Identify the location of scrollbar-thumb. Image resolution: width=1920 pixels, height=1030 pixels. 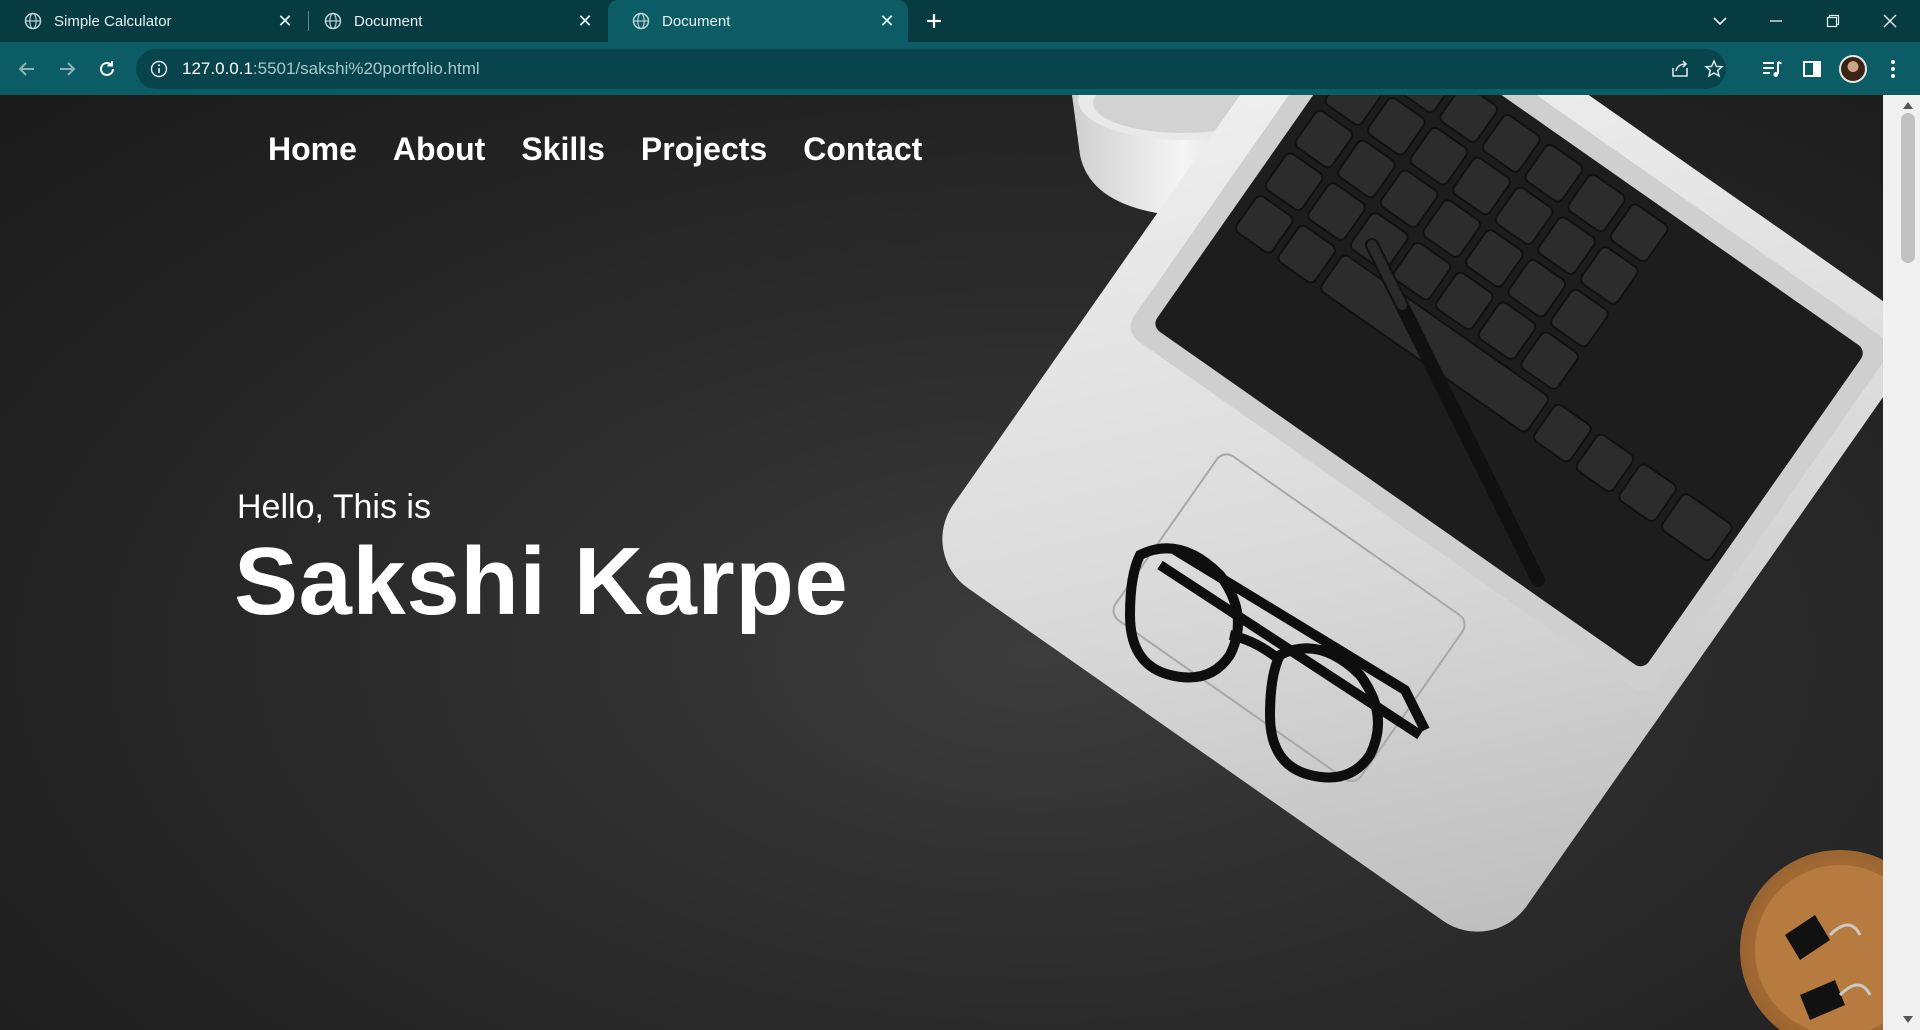
(1908, 188).